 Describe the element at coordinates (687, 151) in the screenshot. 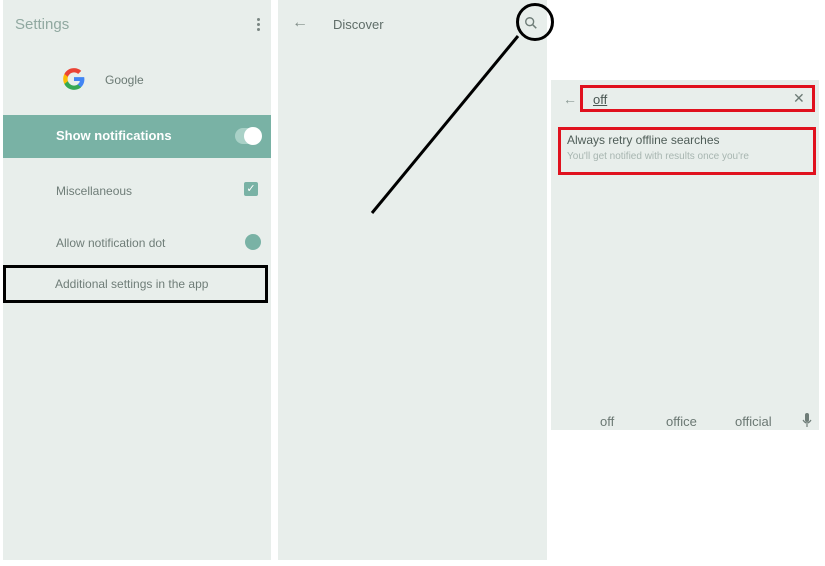

I see `result-highlight` at that location.